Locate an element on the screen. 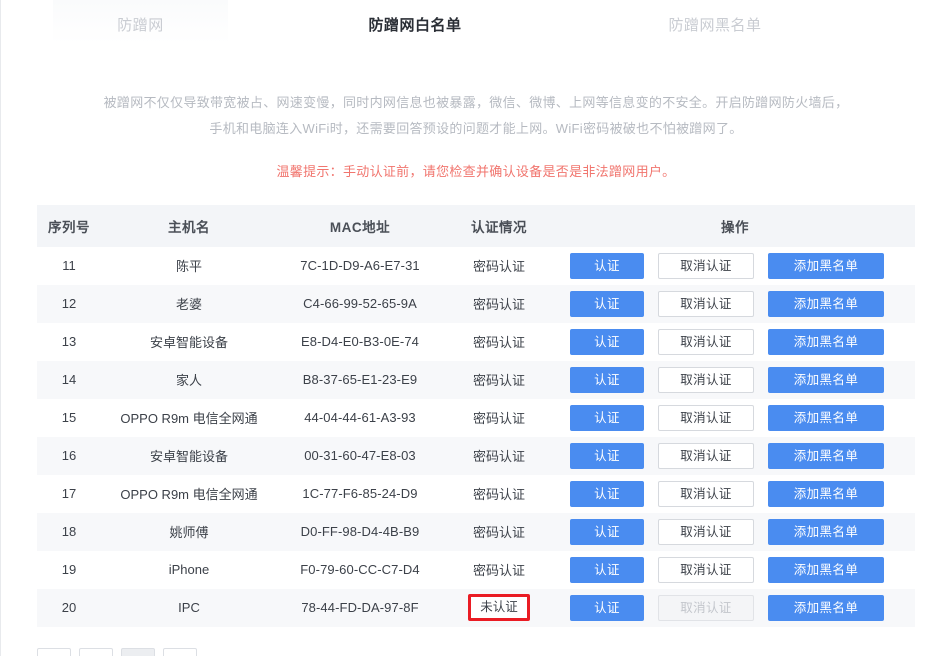 The height and width of the screenshot is (656, 951). table-row: 19 iPhone F0-79-60-CC-C7-D4 密码认证 认证 取消认证 添加黑名单 is located at coordinates (476, 569).